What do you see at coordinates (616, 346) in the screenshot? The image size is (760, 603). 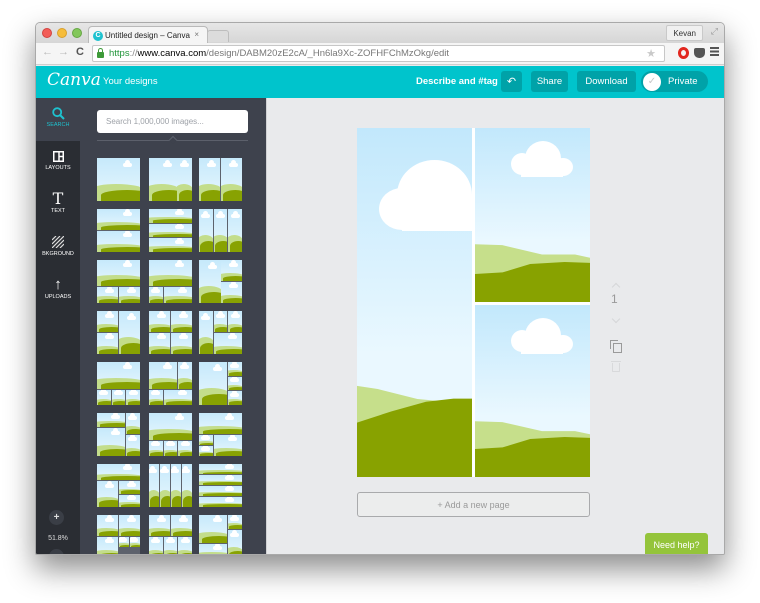 I see `duplicate-page-icon` at bounding box center [616, 346].